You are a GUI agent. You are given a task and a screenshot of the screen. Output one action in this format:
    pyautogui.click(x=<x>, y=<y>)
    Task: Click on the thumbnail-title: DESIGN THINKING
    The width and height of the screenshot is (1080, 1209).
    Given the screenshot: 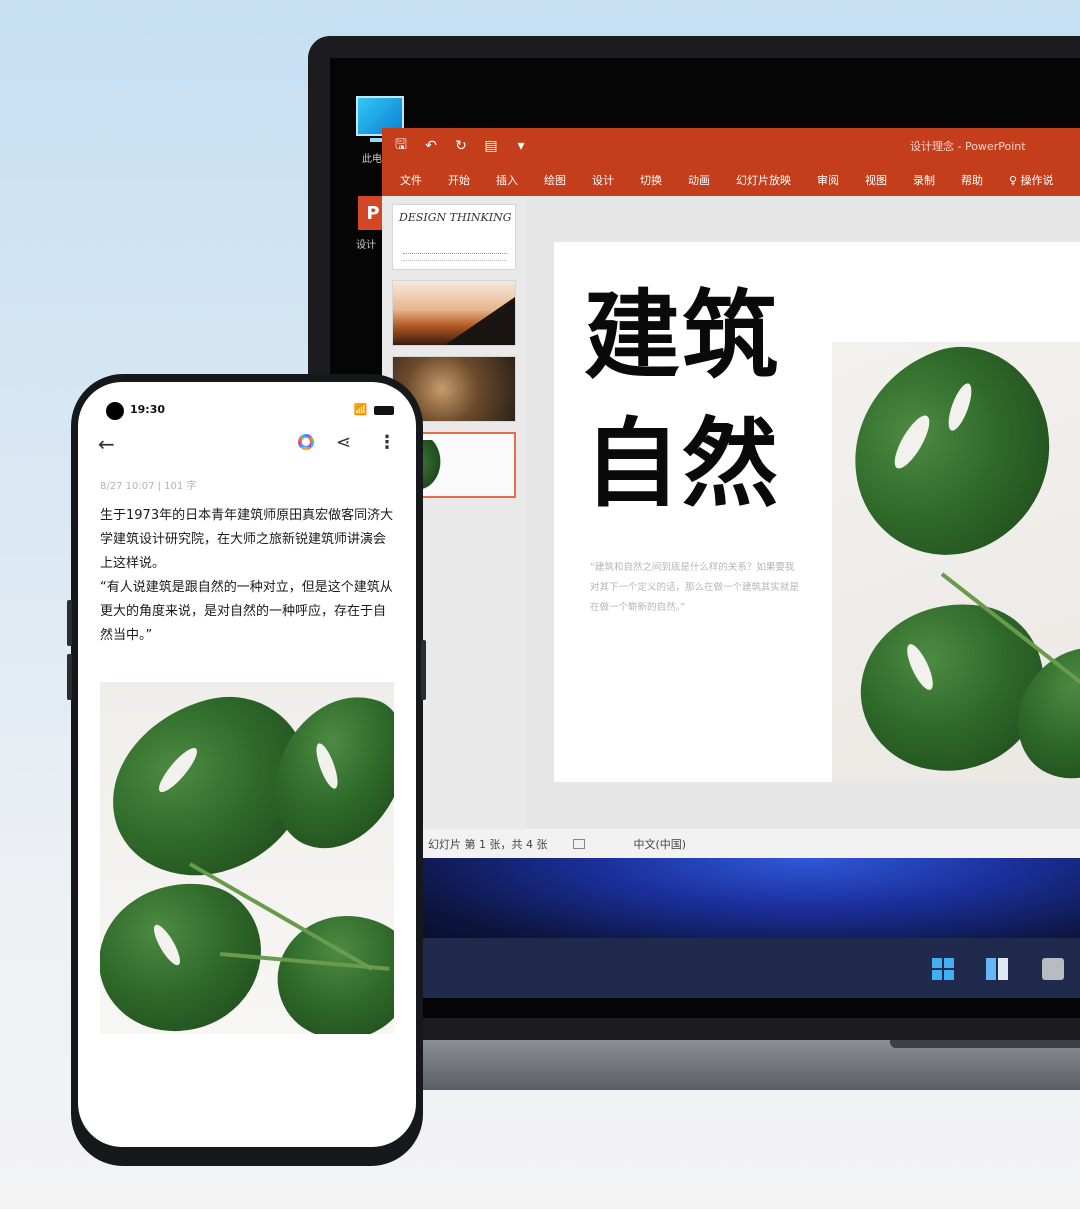 What is the action you would take?
    pyautogui.click(x=455, y=217)
    